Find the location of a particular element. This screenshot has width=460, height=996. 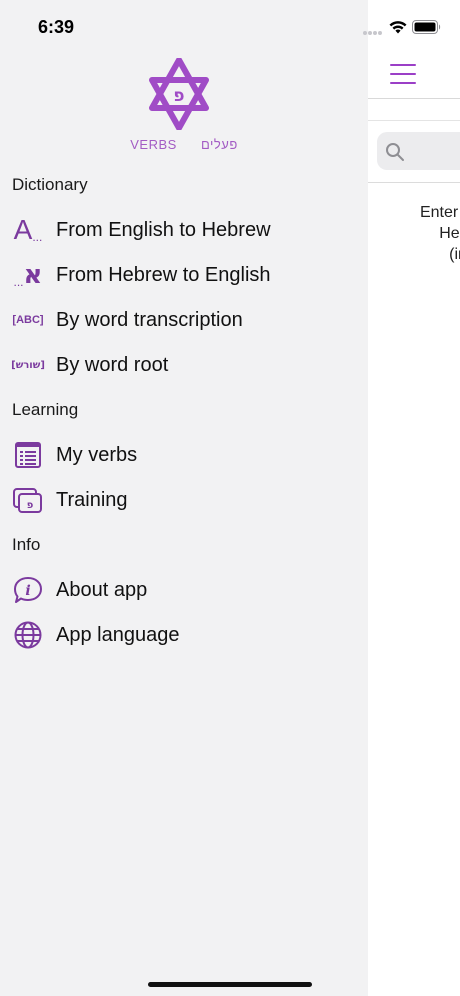

menu-item-hebrew-to-english: ... א From Hebrew to English is located at coordinates (184, 275).